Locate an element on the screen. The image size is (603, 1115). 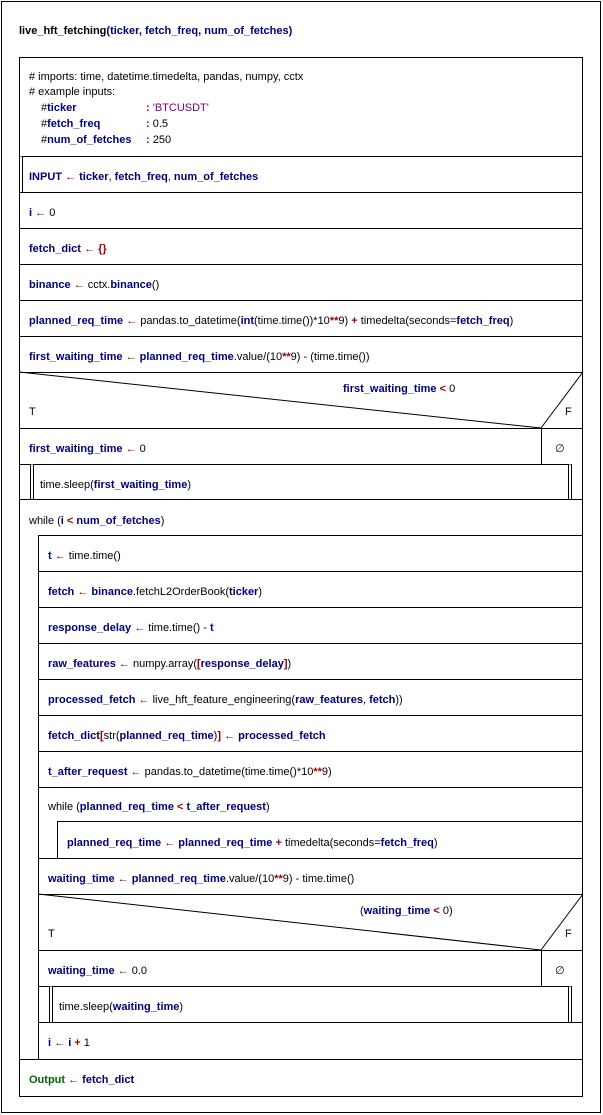
stmt-init-i-text: i ← 0 is located at coordinates (42, 213).